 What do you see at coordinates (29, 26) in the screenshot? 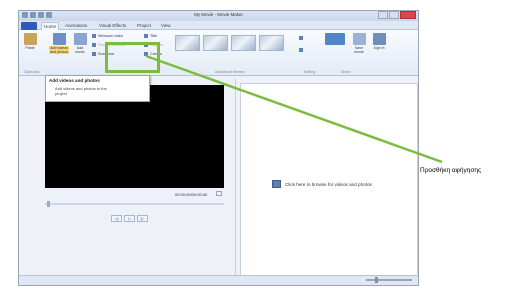
I see `file-menu-button` at bounding box center [29, 26].